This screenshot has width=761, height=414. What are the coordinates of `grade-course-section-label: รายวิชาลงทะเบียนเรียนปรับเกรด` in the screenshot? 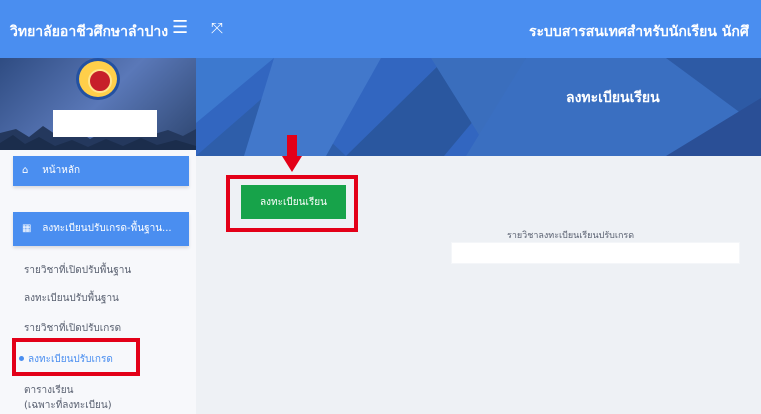 It's located at (571, 236).